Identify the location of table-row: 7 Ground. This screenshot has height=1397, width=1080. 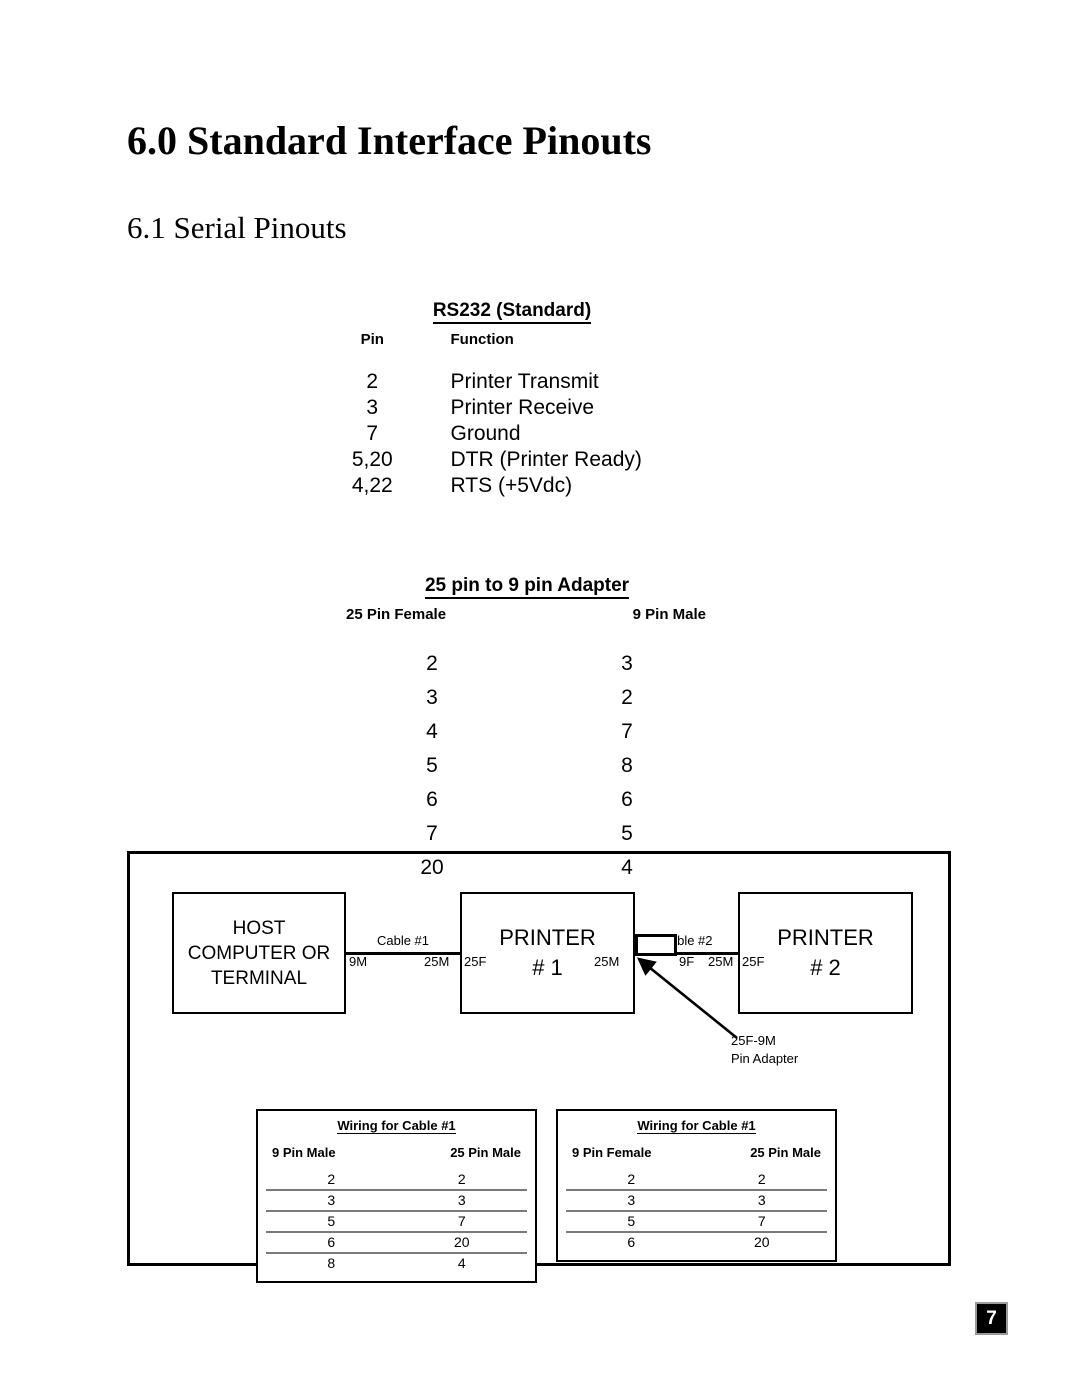
(512, 434).